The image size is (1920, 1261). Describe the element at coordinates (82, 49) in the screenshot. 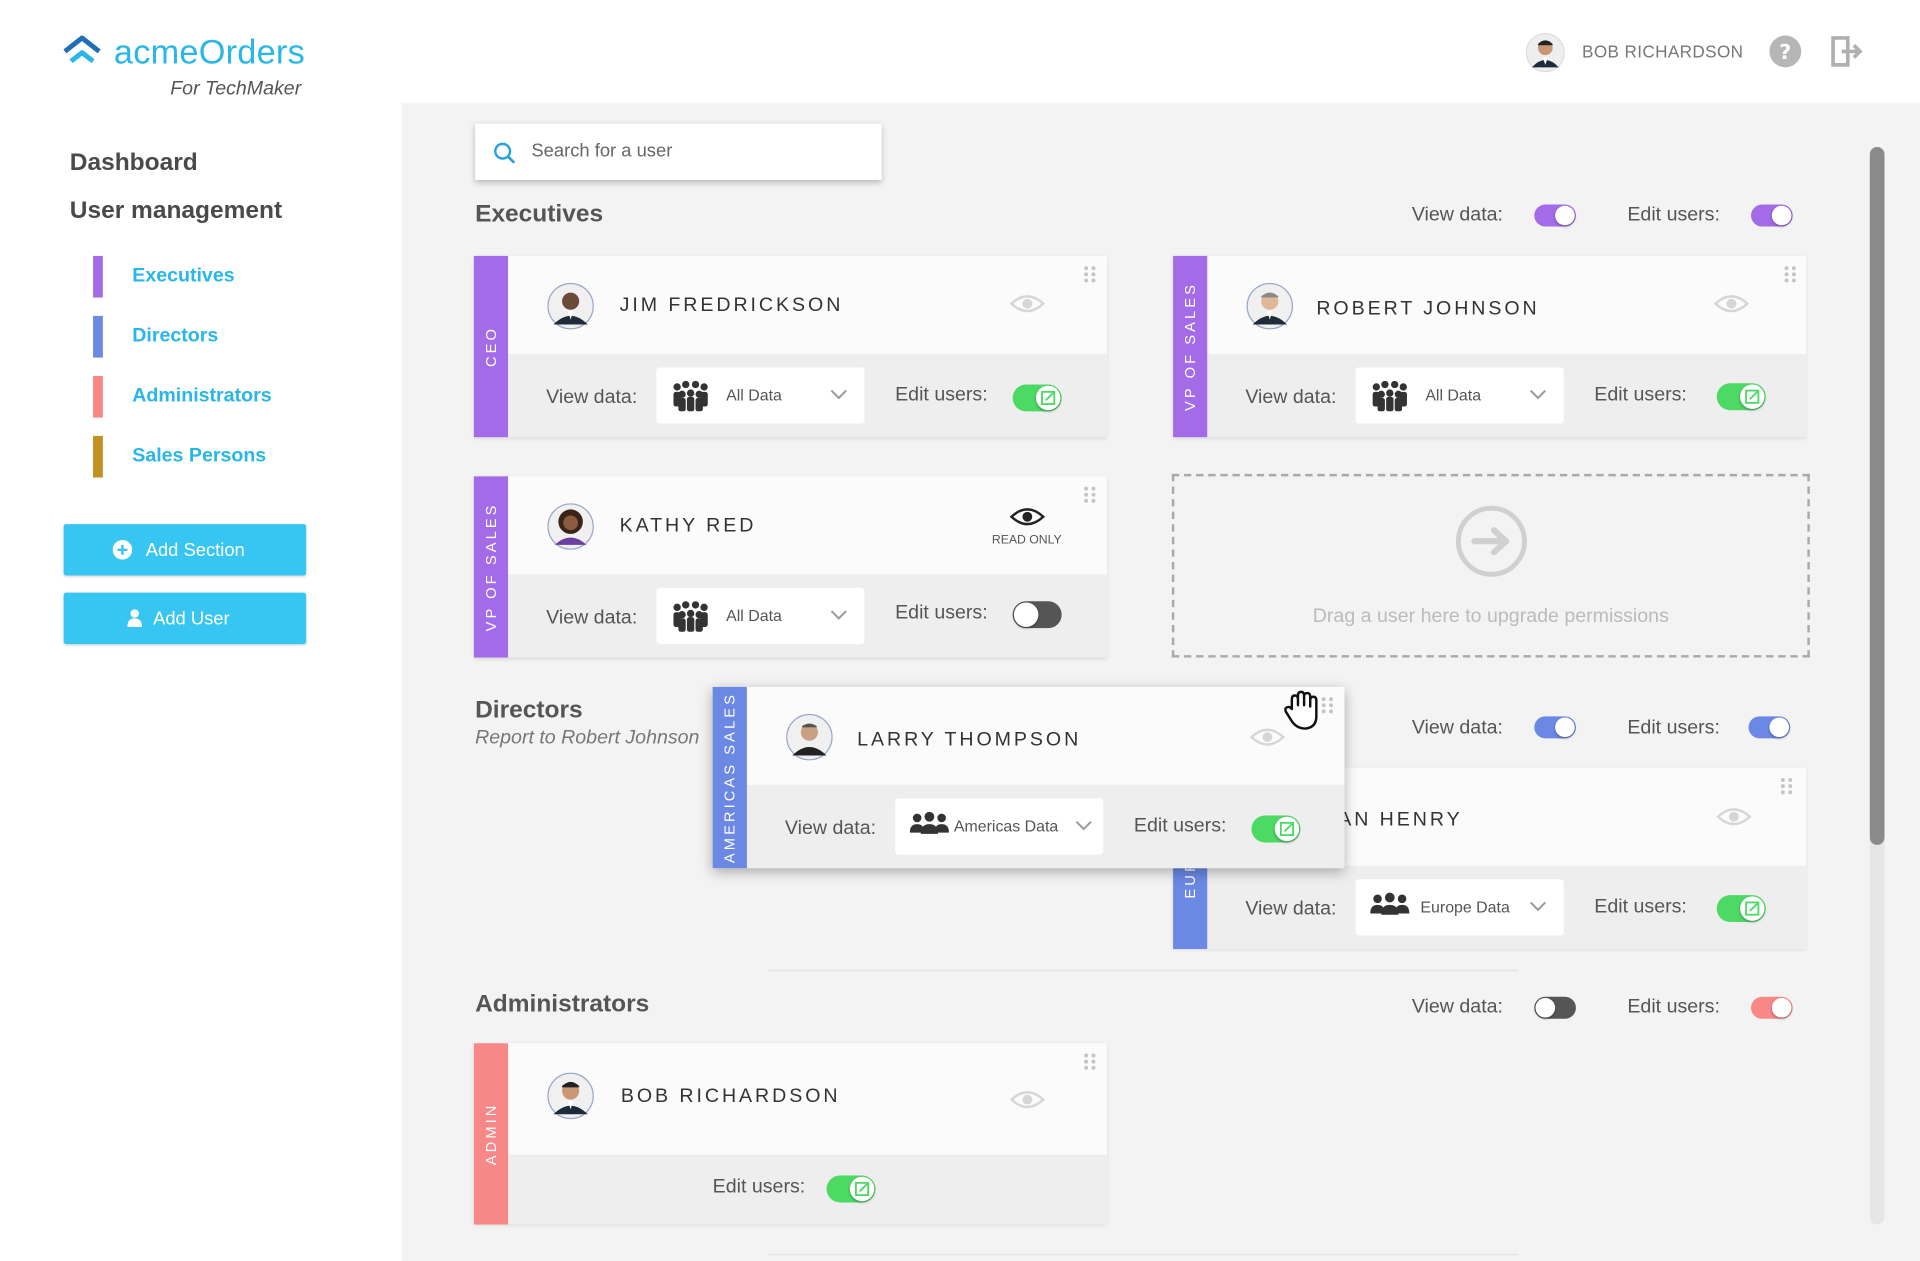

I see `logo-icon` at that location.